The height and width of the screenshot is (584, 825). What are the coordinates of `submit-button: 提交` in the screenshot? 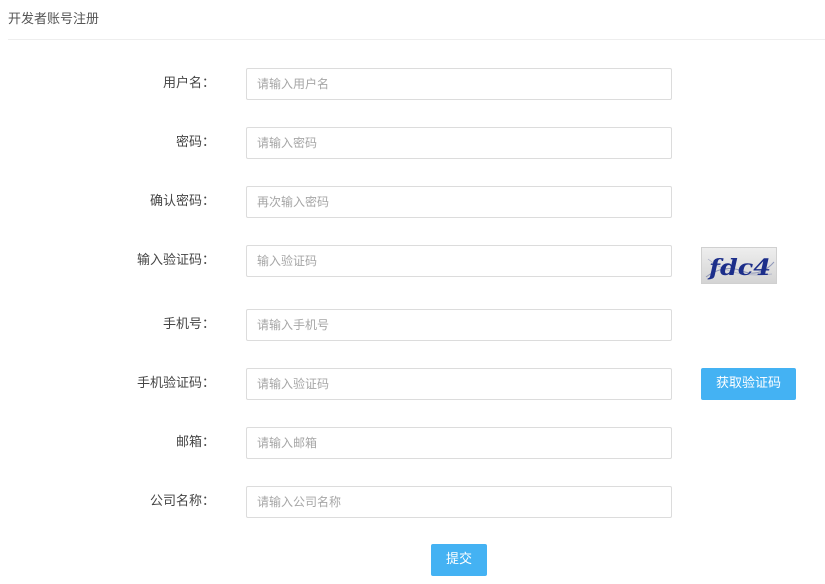 It's located at (459, 560).